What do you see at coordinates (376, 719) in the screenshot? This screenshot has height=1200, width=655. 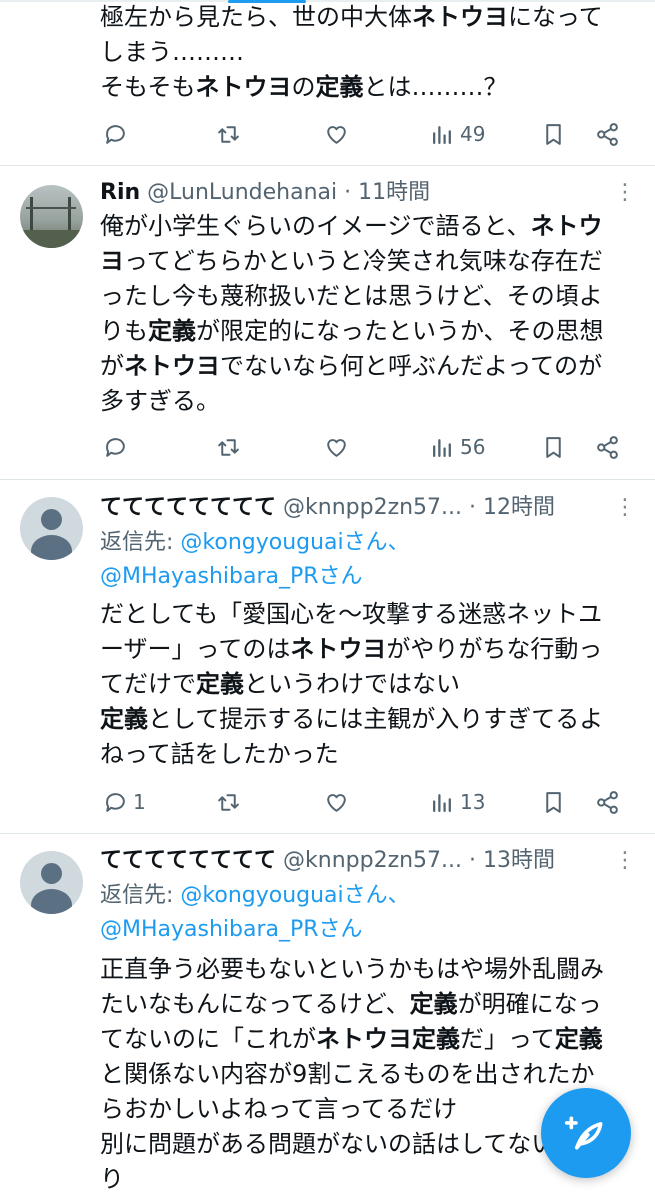 I see `text-segment: として提示するには主観が入りすぎてるよ` at bounding box center [376, 719].